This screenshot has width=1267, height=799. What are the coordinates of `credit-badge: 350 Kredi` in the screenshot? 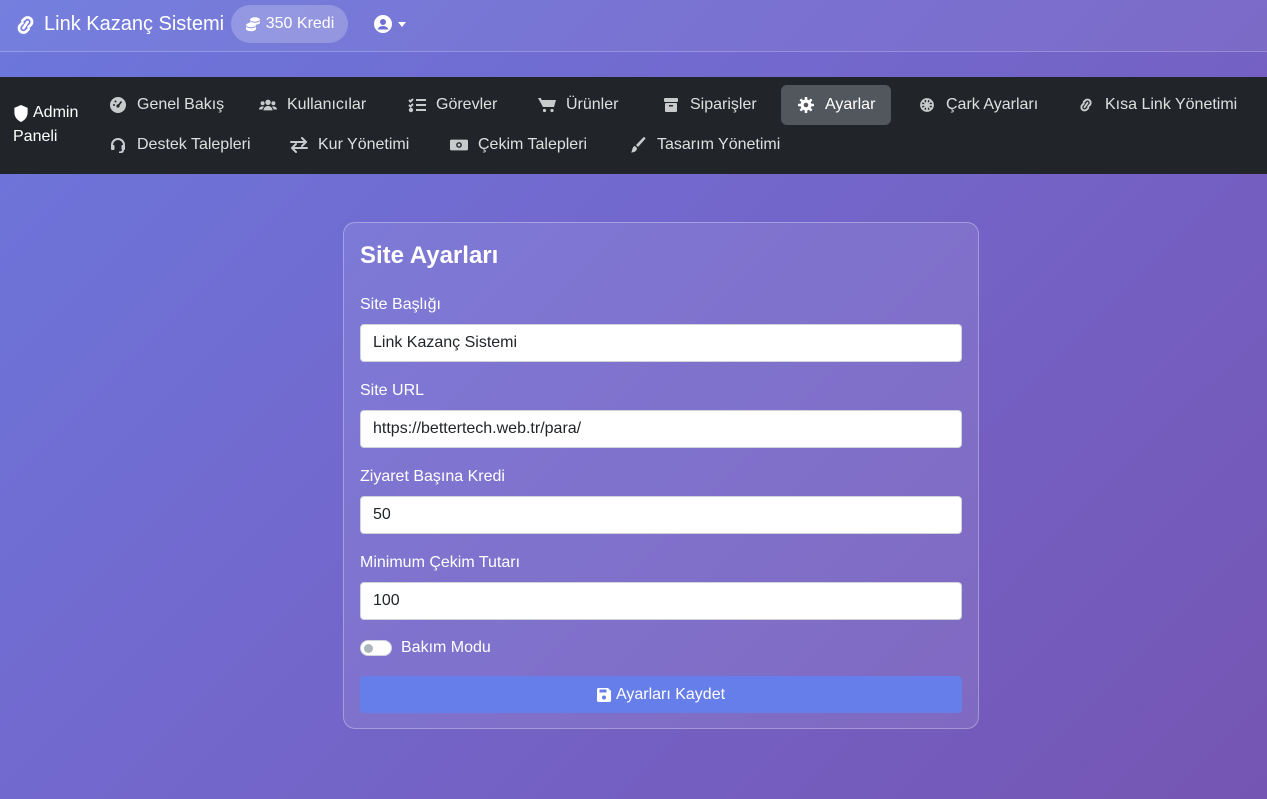 It's located at (289, 24).